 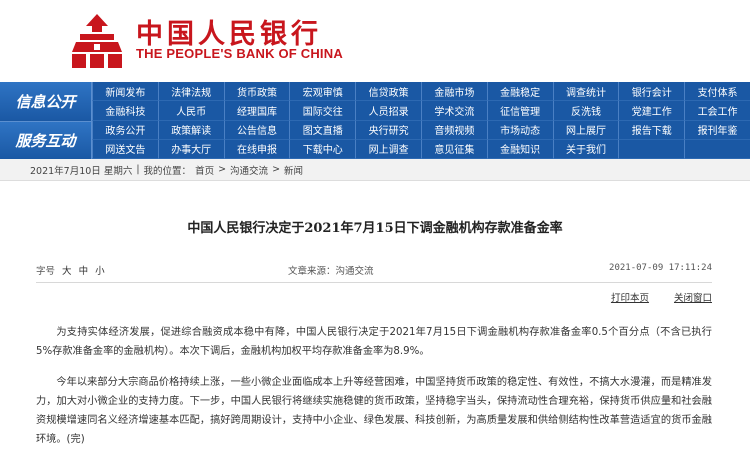 I want to click on nav-item: 学术交流, so click(x=453, y=111).